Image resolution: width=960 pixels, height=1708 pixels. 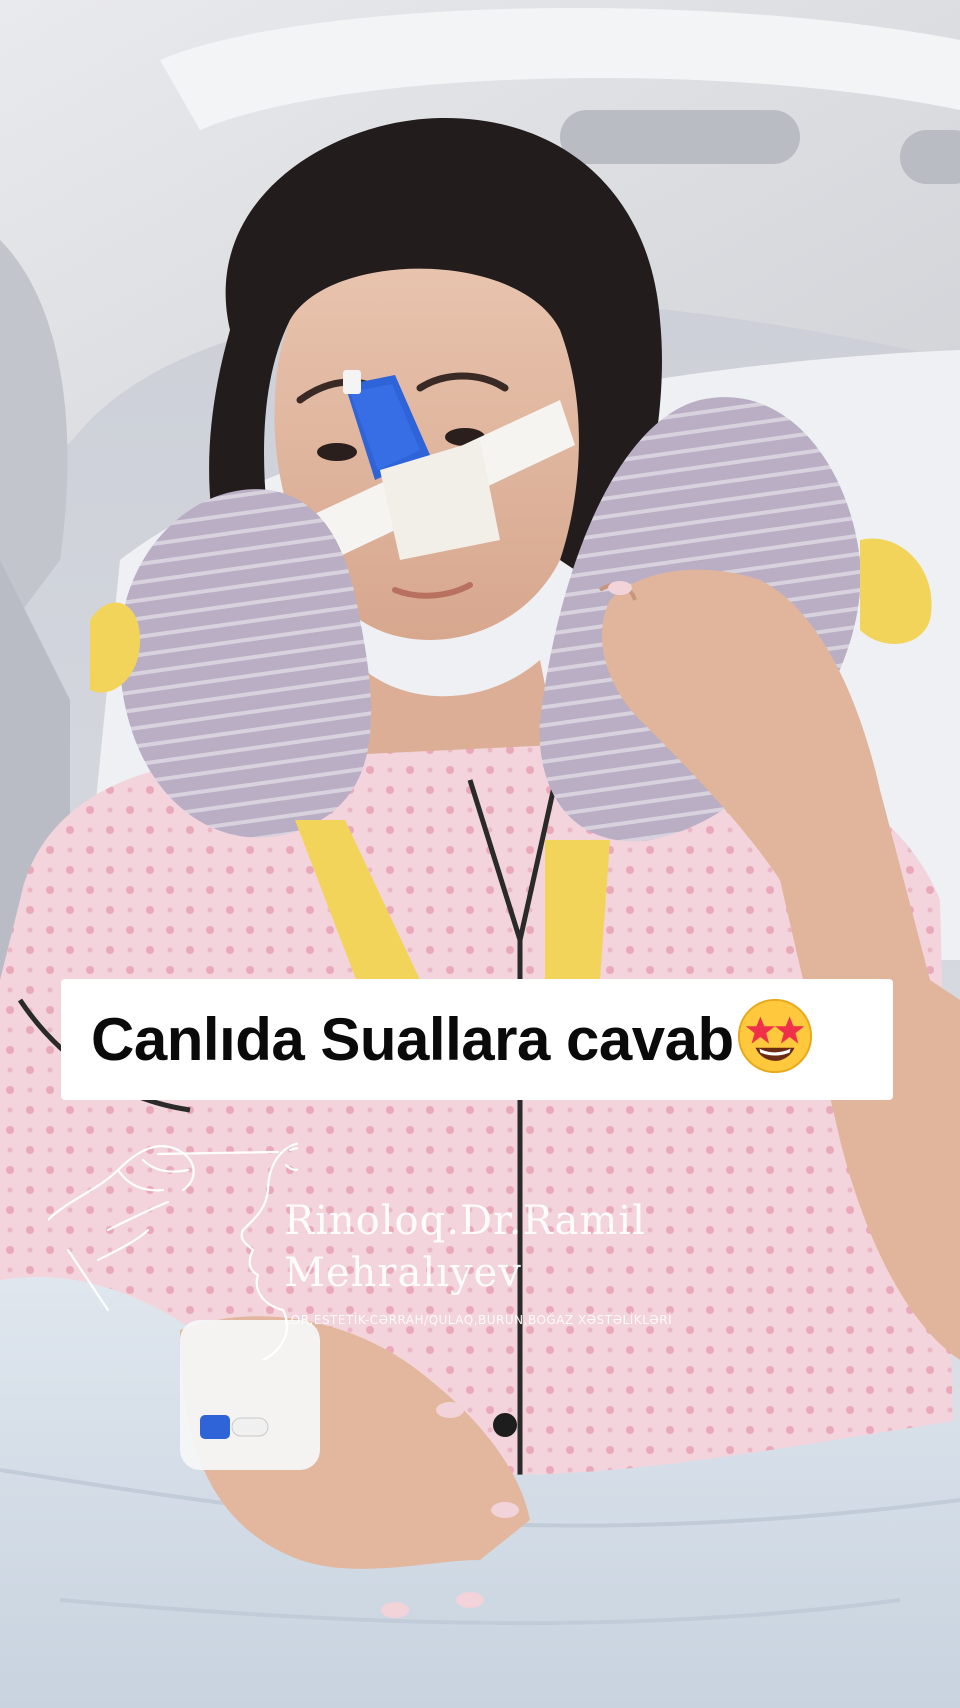 What do you see at coordinates (403, 1273) in the screenshot?
I see `watermark-name-line-2: Mehralıyev` at bounding box center [403, 1273].